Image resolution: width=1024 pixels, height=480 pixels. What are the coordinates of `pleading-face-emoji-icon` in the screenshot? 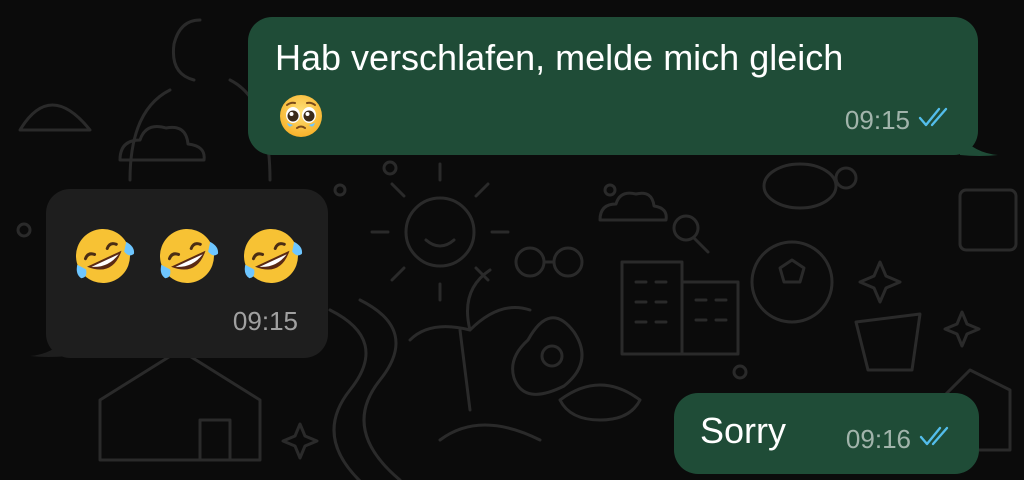 It's located at (301, 116).